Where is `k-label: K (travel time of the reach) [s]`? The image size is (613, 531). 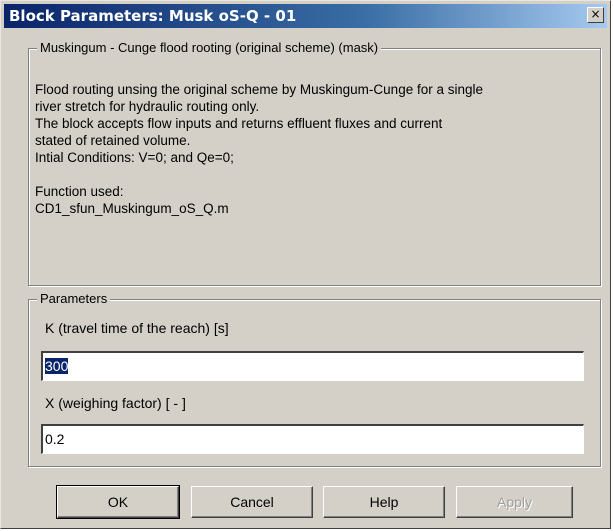
k-label: K (travel time of the reach) [s] is located at coordinates (137, 328).